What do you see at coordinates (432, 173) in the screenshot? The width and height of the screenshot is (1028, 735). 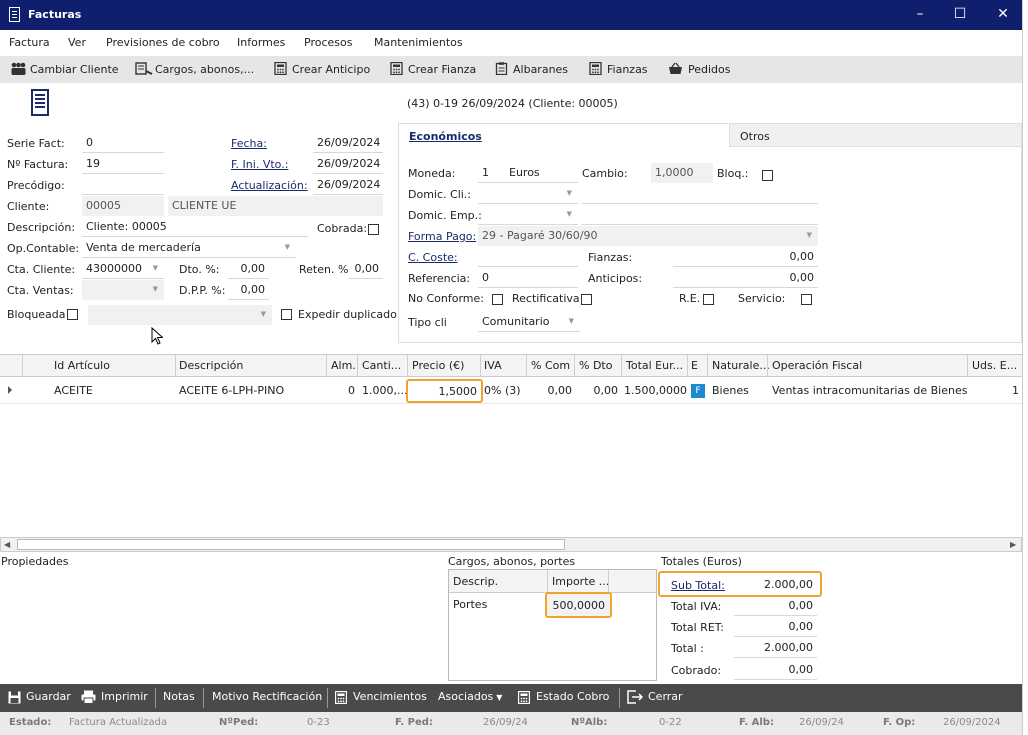 I see `moneda-label: Moneda:` at bounding box center [432, 173].